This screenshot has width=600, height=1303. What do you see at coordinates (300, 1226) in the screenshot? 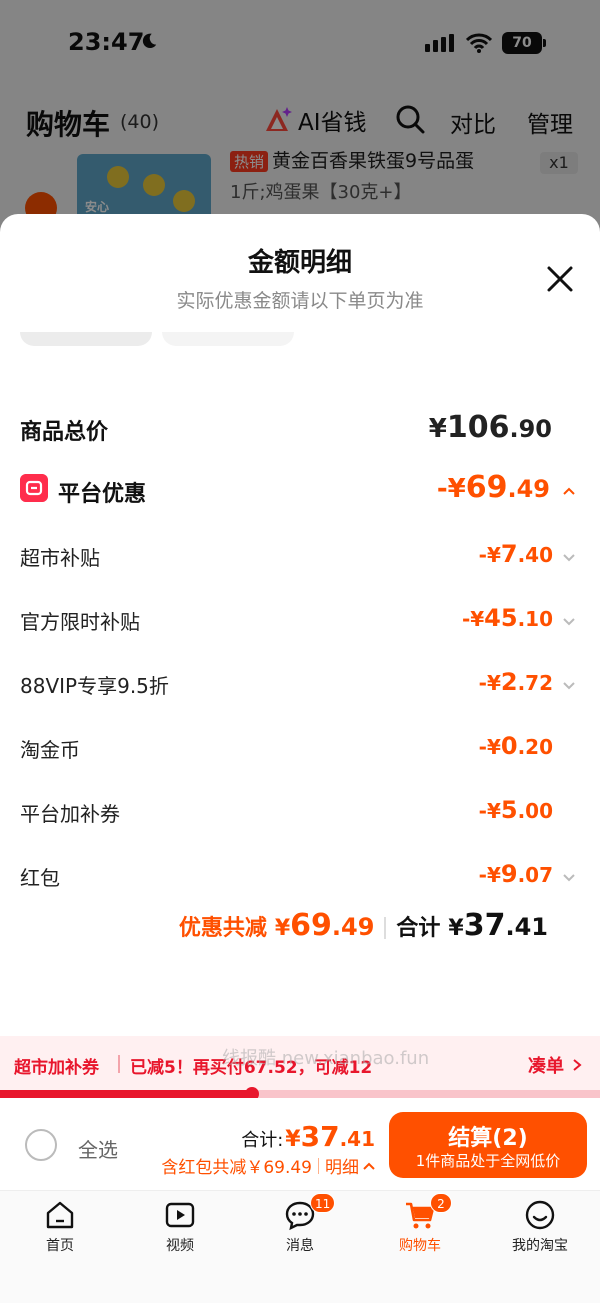
I see `tab-messages: 11 消息` at bounding box center [300, 1226].